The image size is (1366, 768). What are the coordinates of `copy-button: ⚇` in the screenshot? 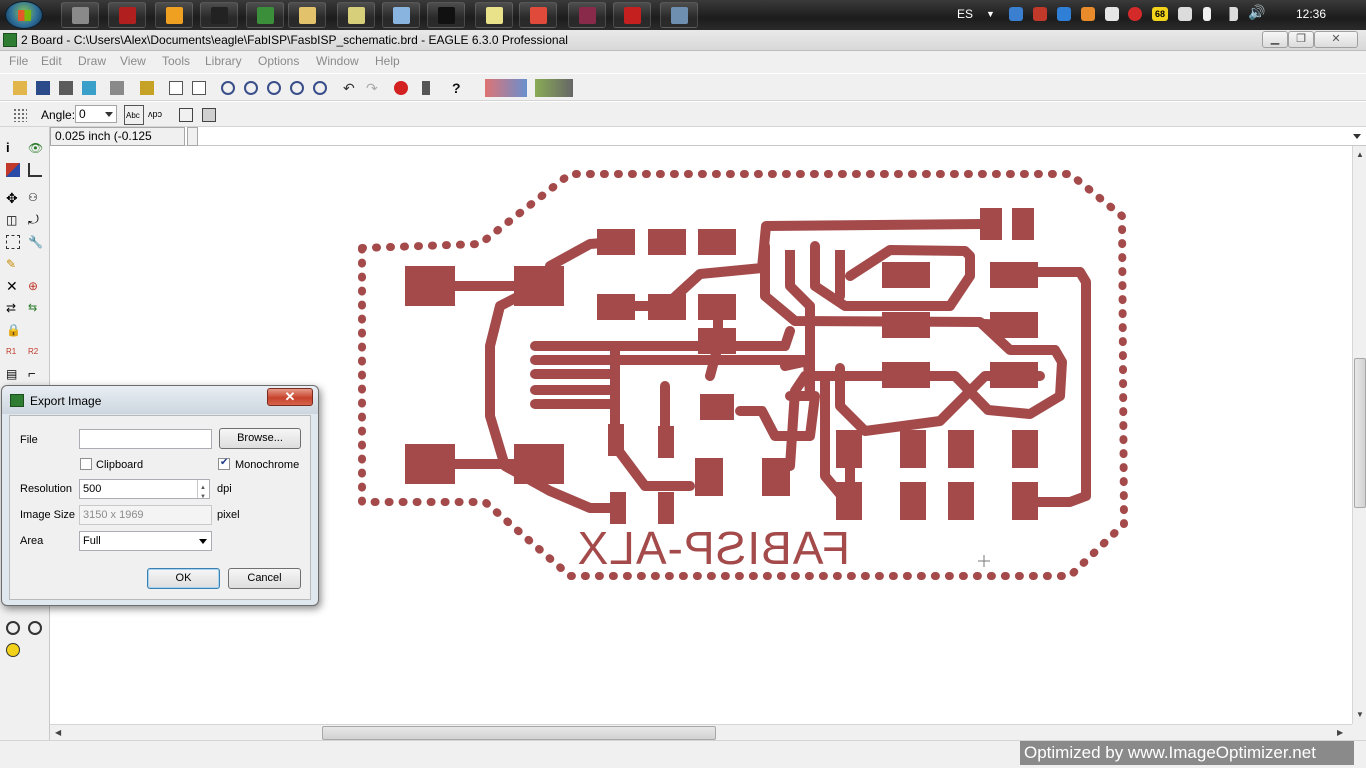 It's located at (35, 198).